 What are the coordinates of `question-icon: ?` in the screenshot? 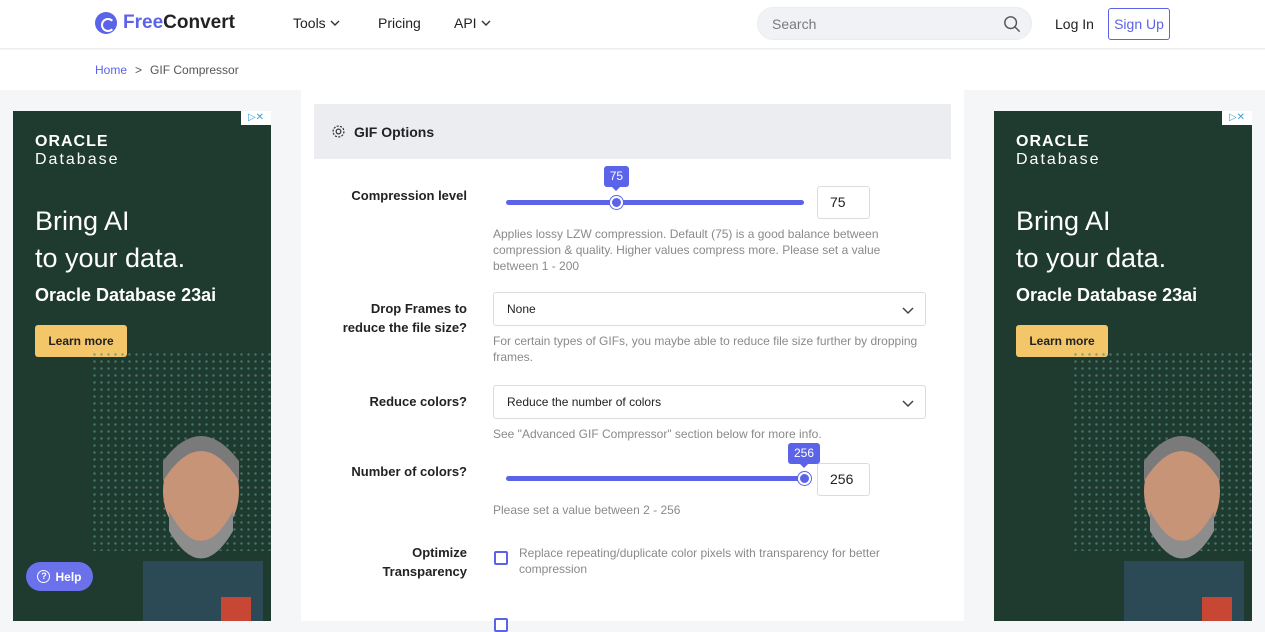 It's located at (44, 576).